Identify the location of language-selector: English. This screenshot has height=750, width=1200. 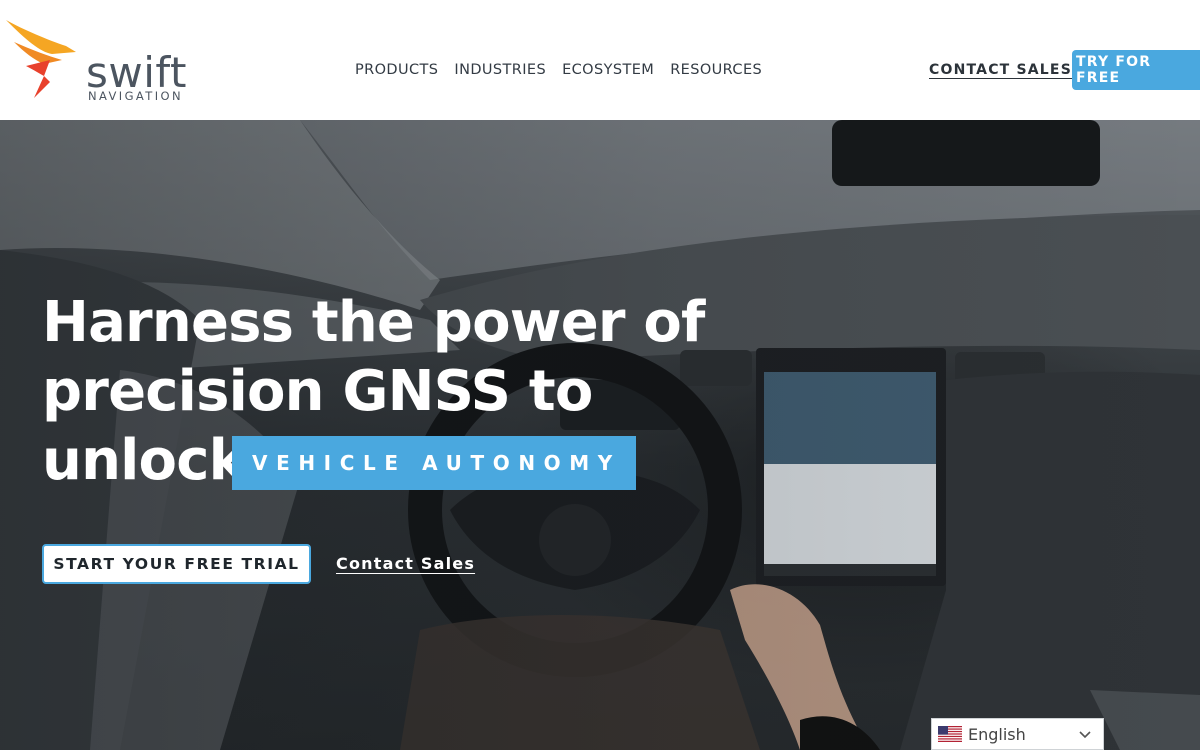
(1017, 734).